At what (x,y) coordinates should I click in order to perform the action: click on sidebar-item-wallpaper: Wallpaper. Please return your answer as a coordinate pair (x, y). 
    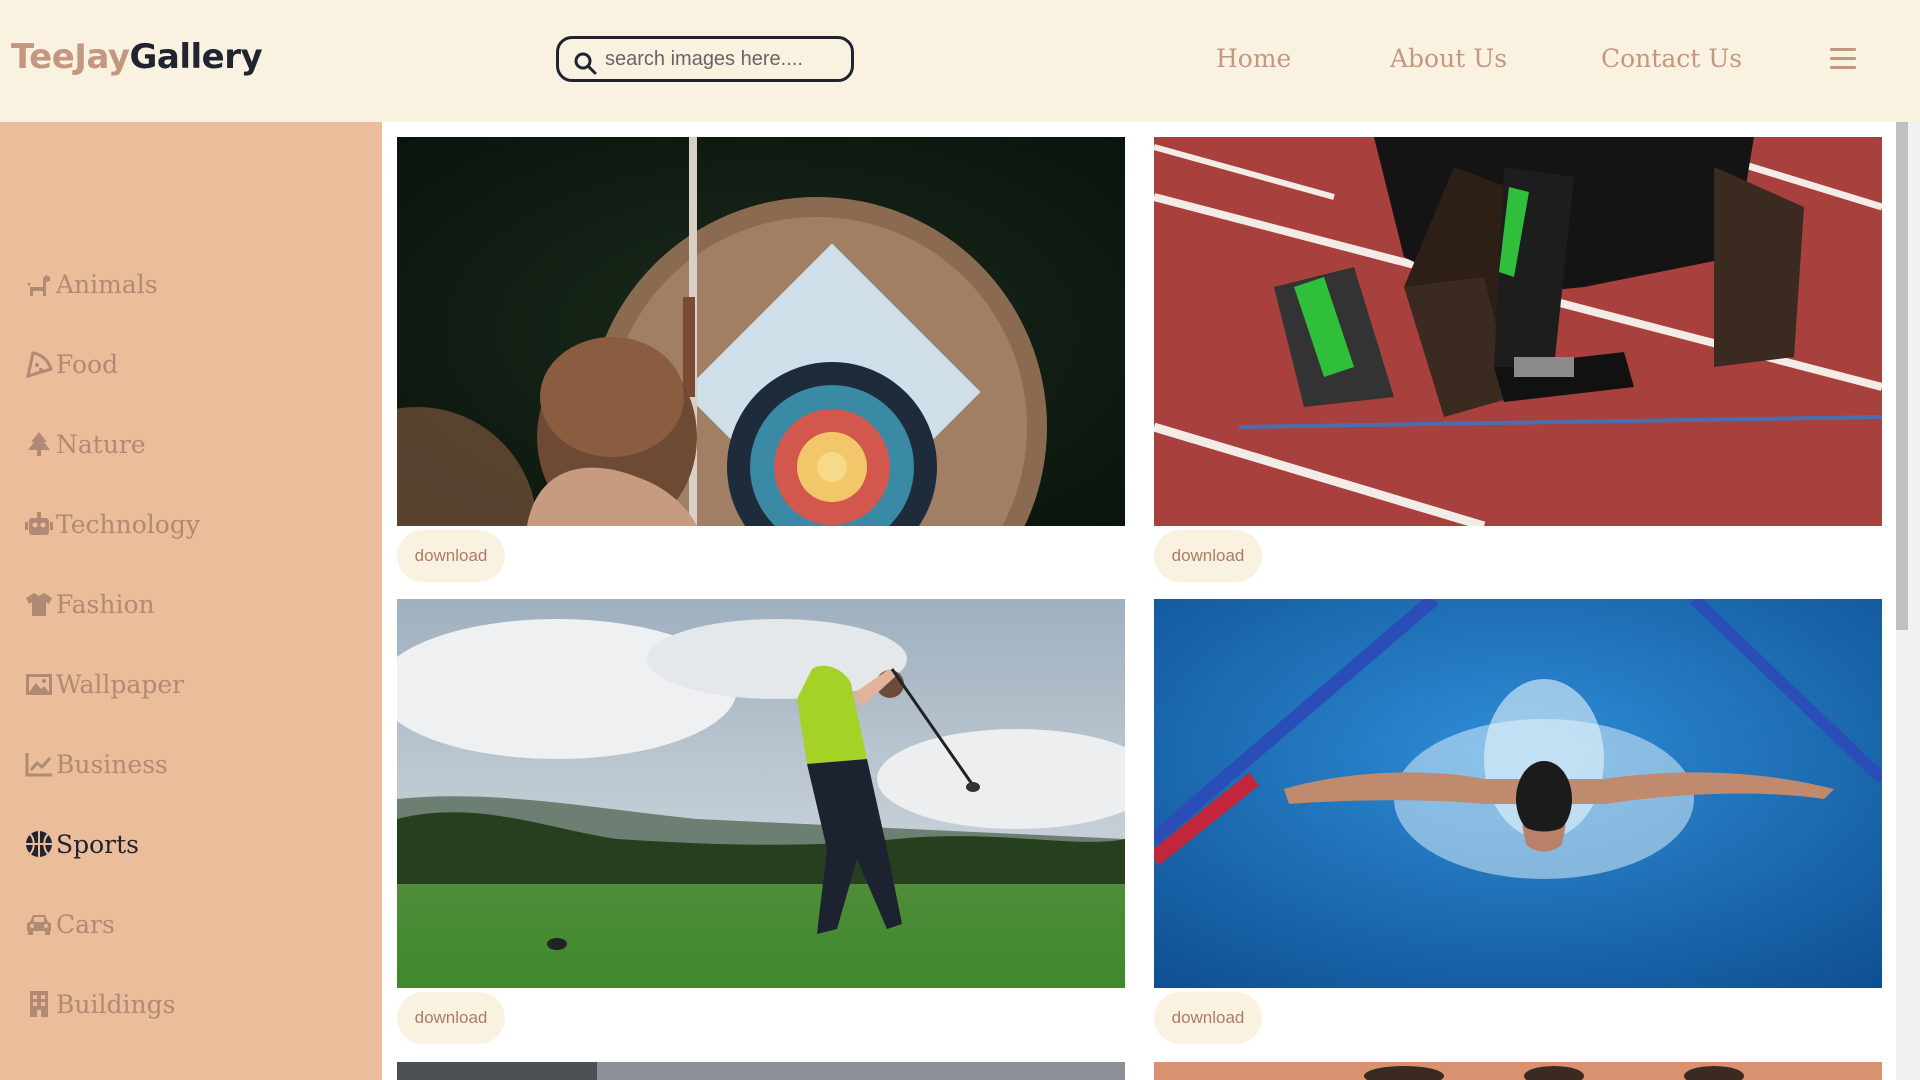
    Looking at the image, I should click on (104, 684).